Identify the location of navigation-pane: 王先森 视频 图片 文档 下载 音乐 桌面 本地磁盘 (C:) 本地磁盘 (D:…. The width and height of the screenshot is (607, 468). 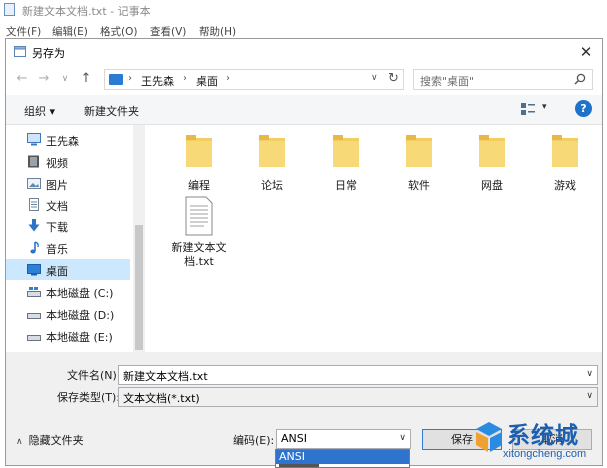
(69, 238).